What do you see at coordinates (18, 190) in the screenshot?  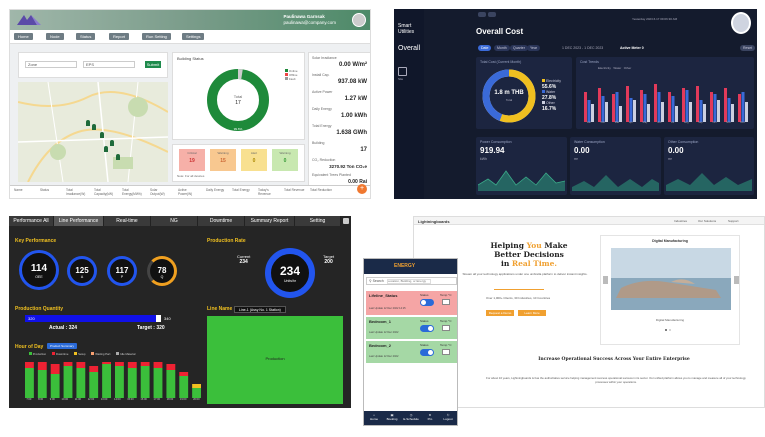 I see `column-header: Name` at bounding box center [18, 190].